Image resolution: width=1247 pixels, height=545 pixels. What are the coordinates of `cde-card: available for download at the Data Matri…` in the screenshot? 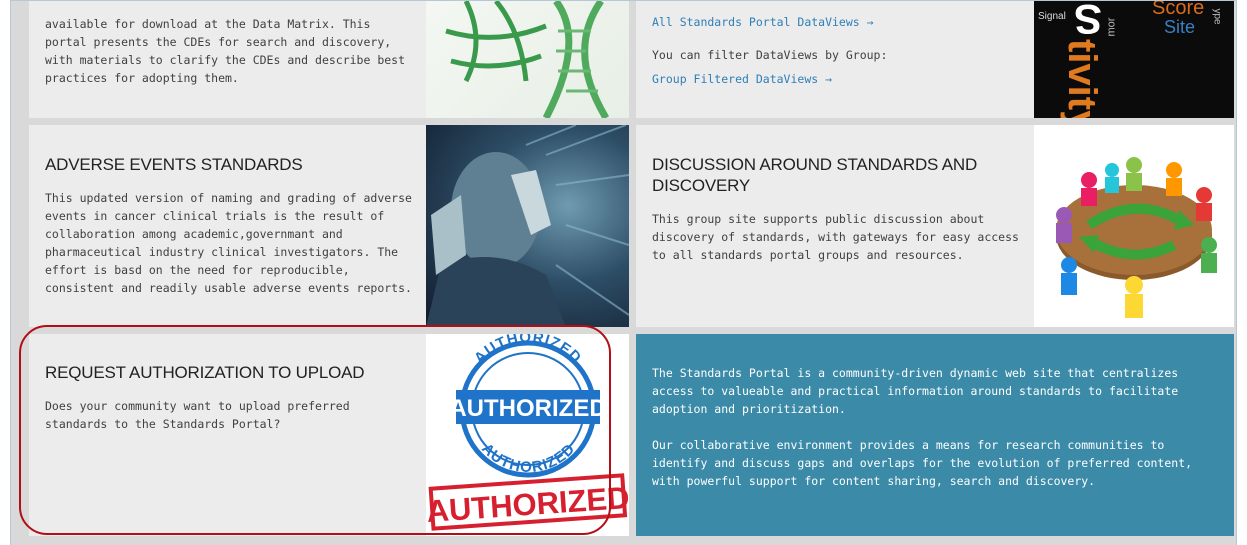 It's located at (329, 59).